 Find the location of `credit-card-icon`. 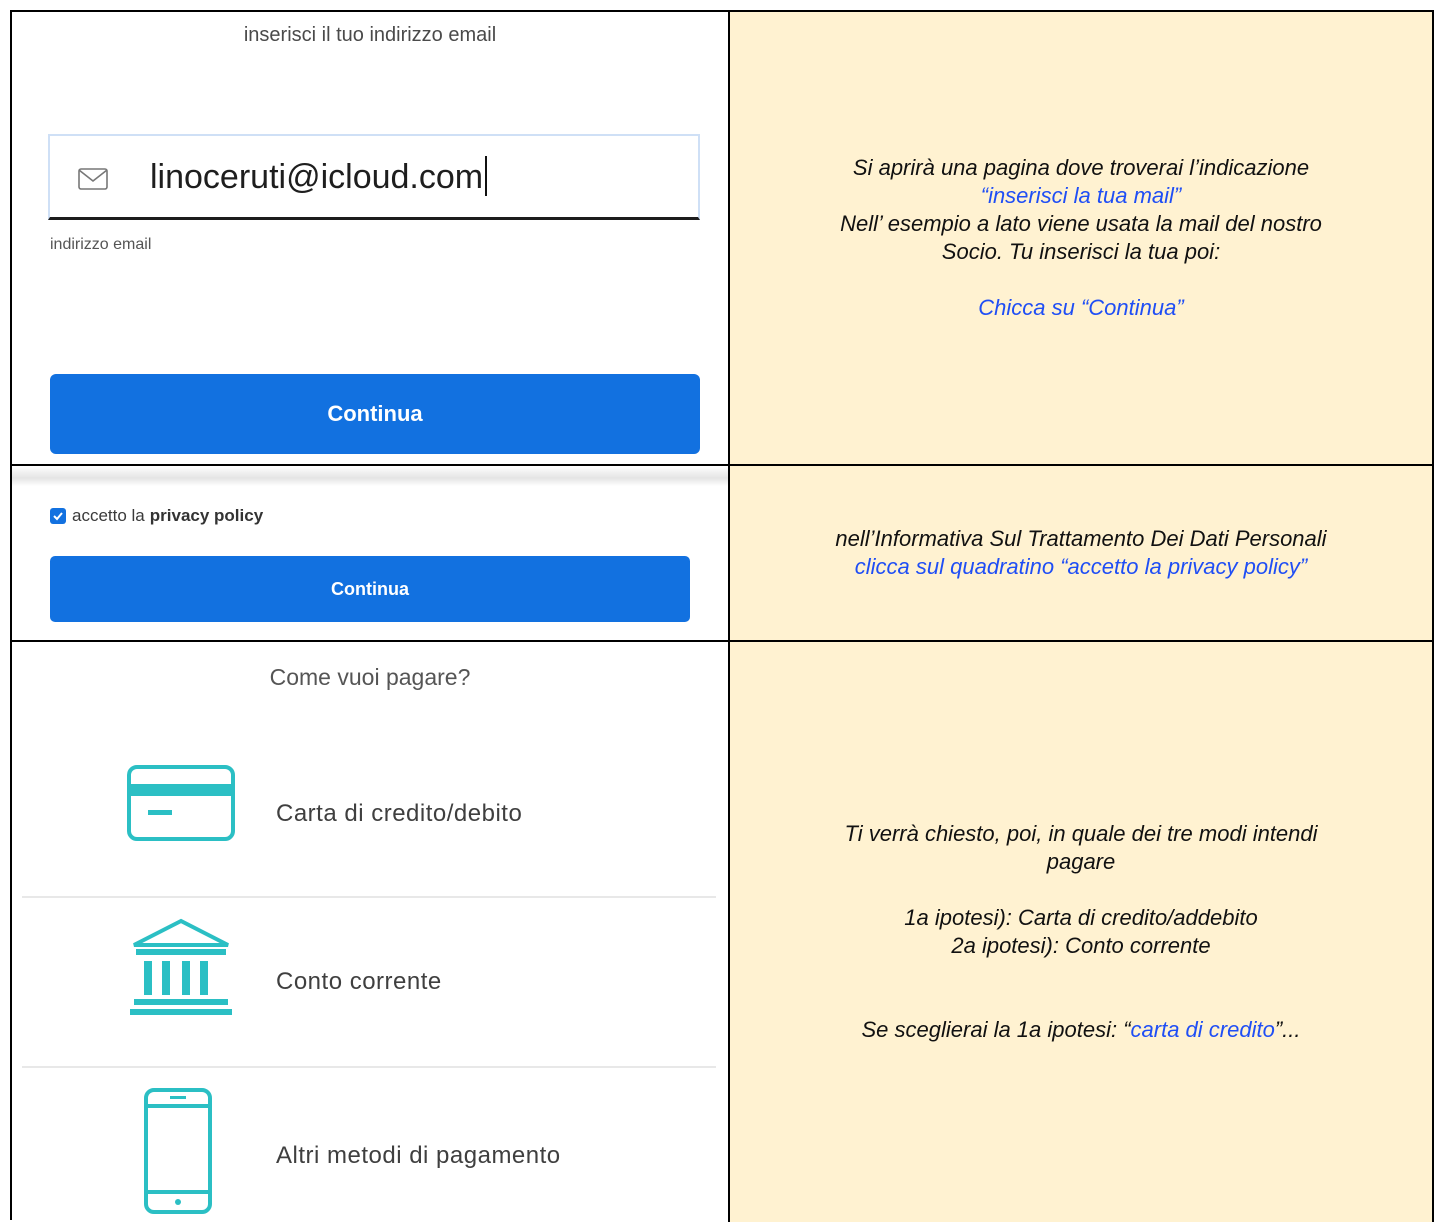

credit-card-icon is located at coordinates (181, 805).